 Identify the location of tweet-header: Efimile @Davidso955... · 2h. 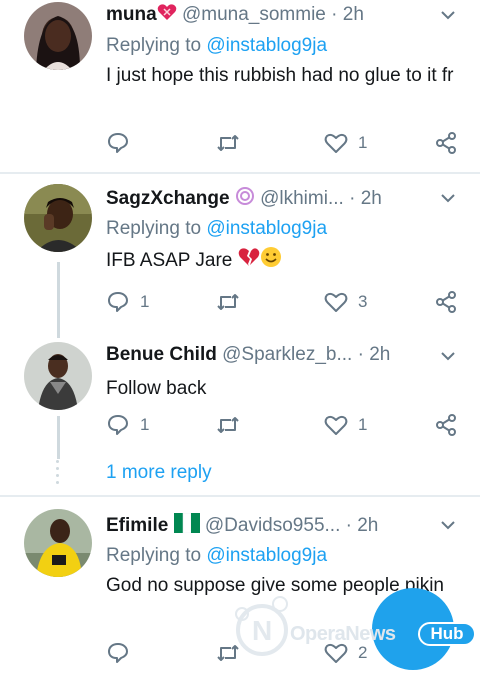
(284, 525).